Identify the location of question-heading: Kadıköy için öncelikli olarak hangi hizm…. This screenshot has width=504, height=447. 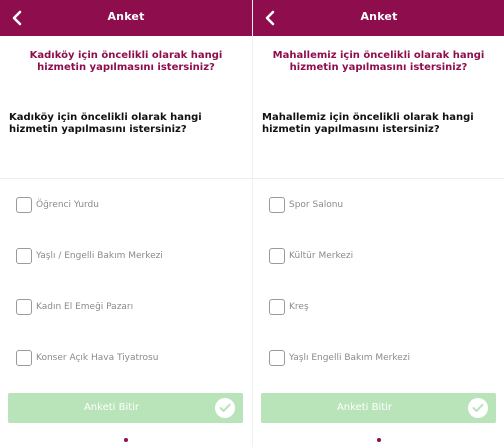
(126, 61).